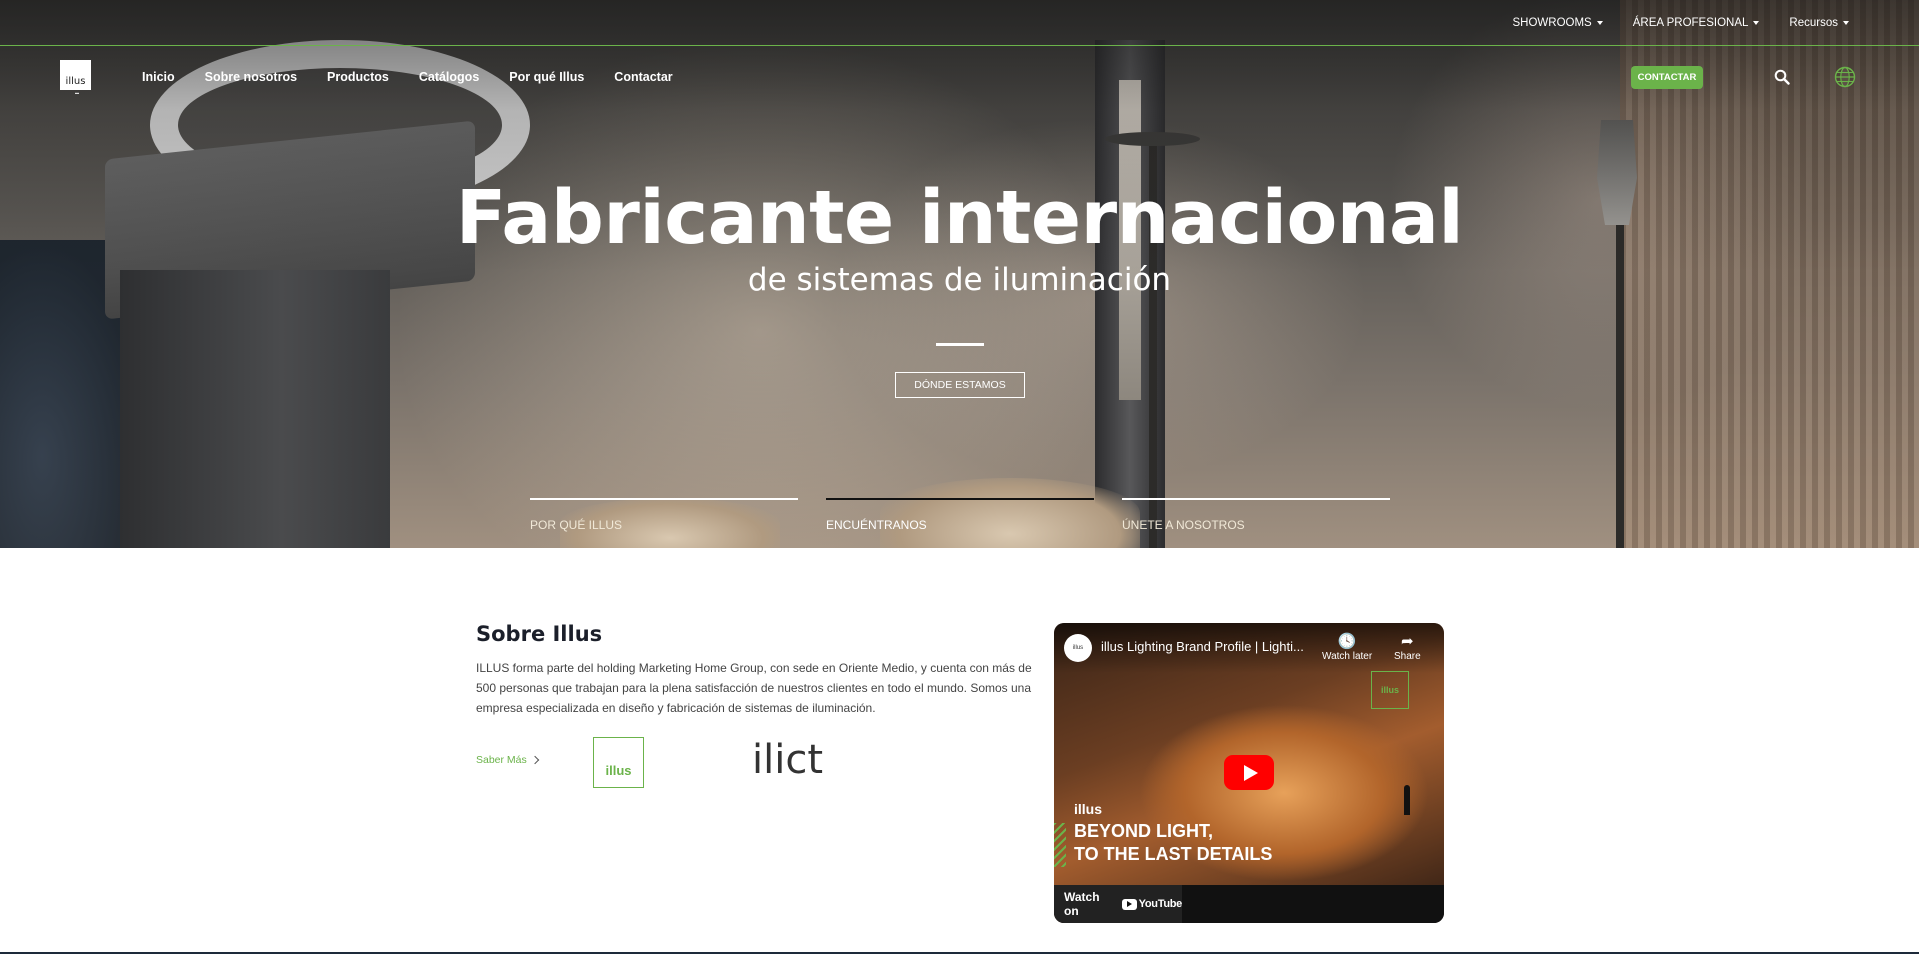 The image size is (1919, 954). I want to click on logo-tagline-mark: ▬, so click(77, 92).